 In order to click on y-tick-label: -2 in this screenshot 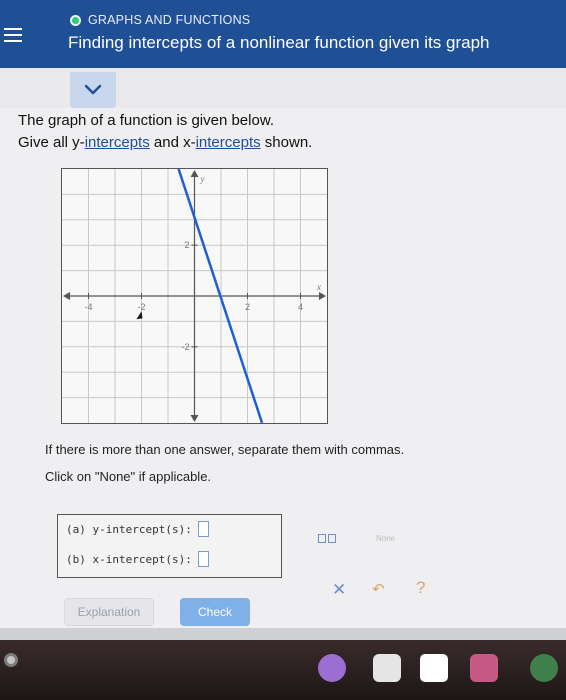, I will do `click(185, 347)`.